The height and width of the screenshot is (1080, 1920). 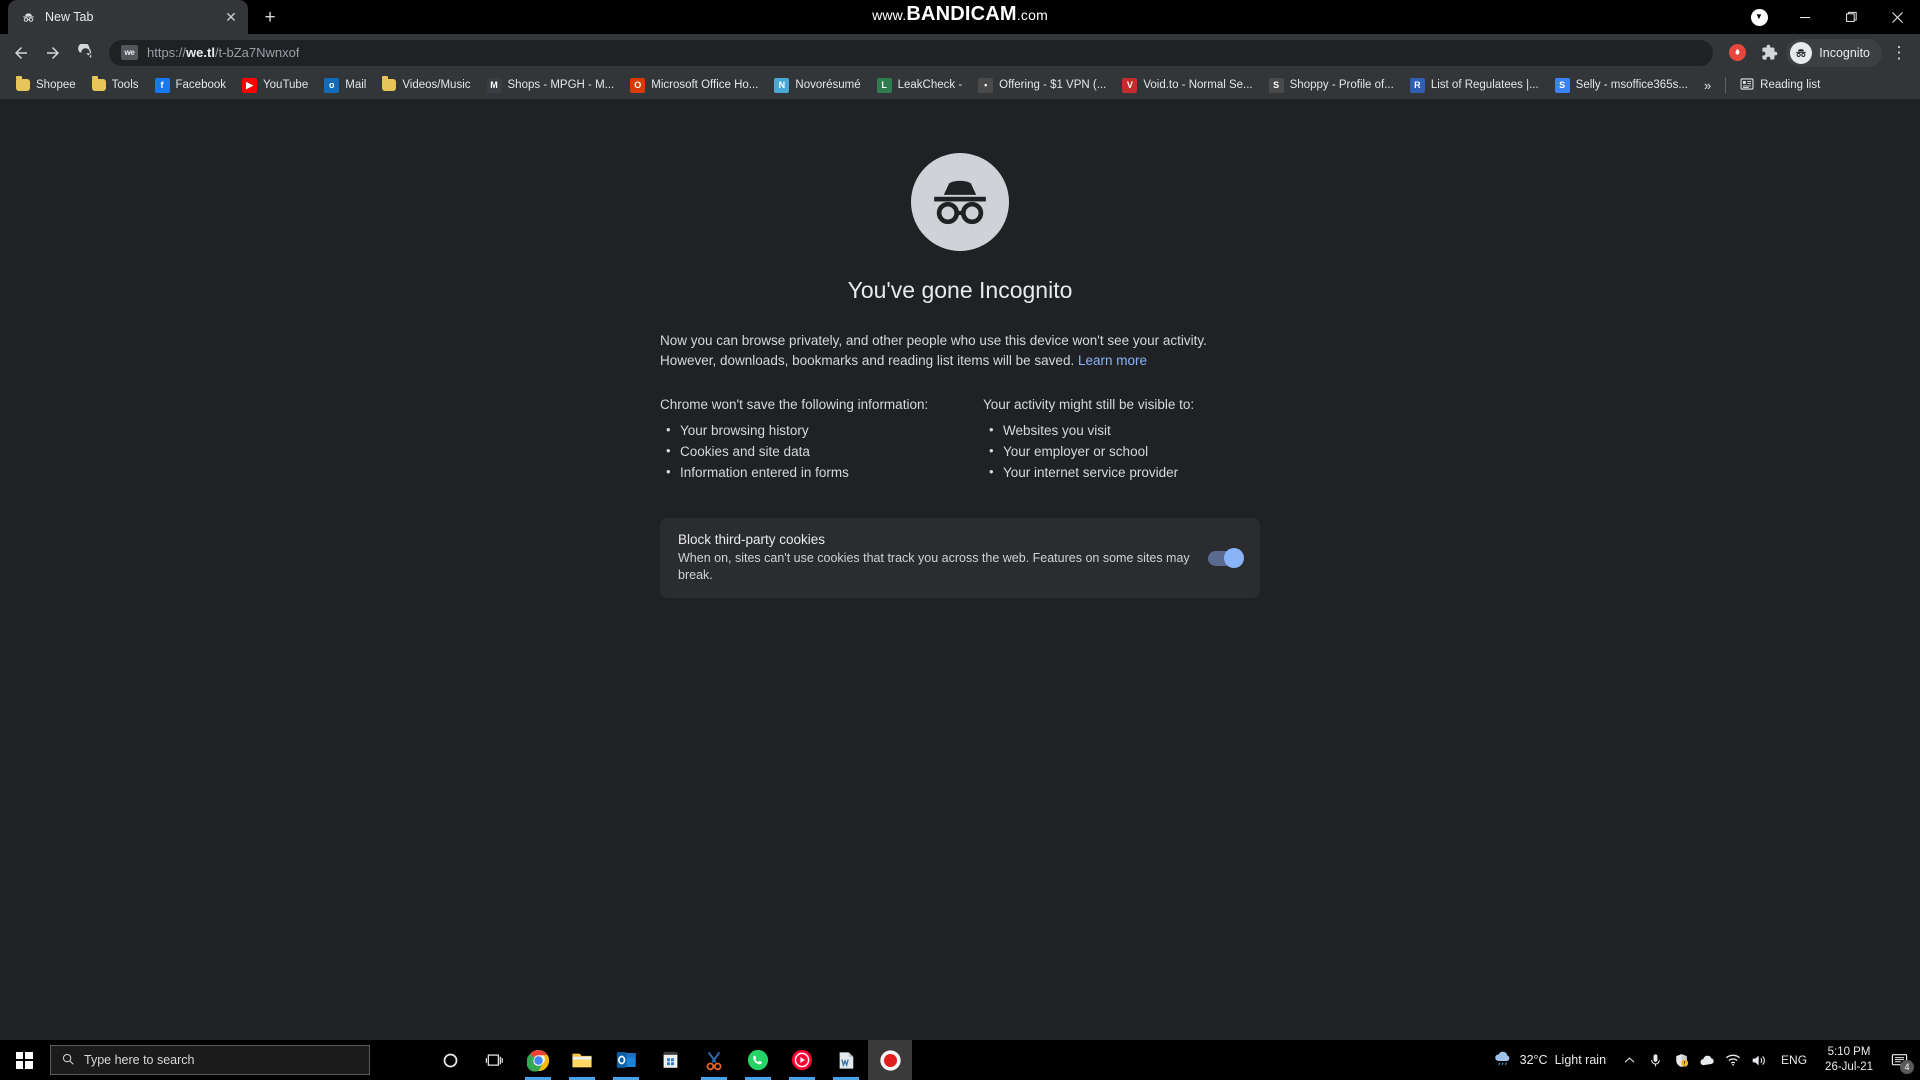 What do you see at coordinates (56, 85) in the screenshot?
I see `bookmark-label: Shopee` at bounding box center [56, 85].